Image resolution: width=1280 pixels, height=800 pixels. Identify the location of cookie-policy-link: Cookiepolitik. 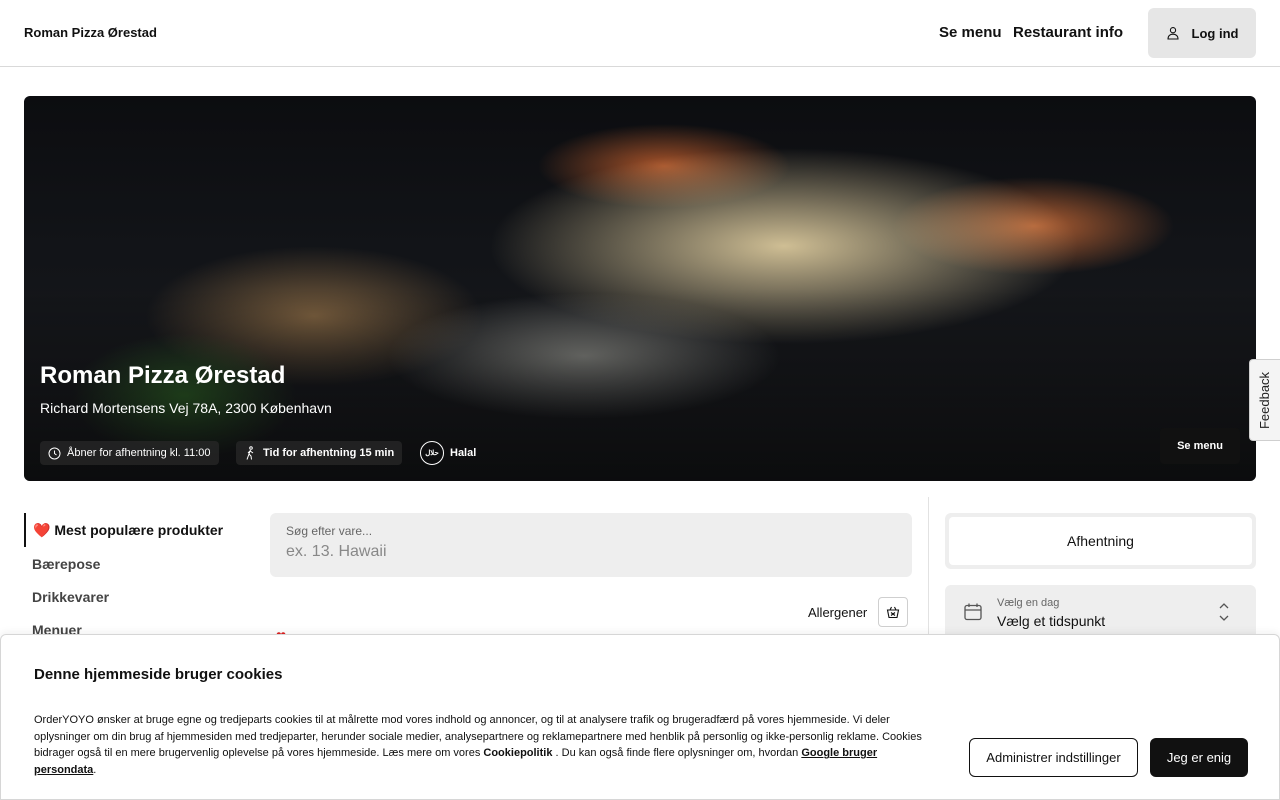
(517, 753).